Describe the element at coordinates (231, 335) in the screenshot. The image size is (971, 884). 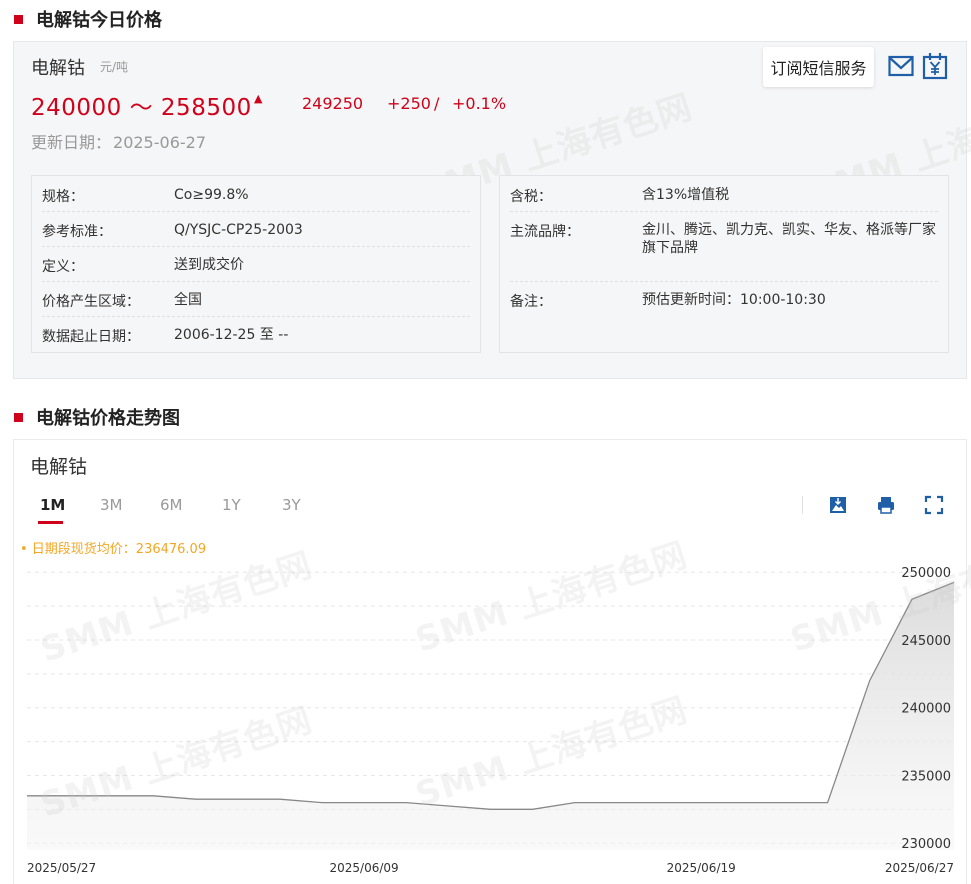
I see `info-value: 2006-12-25 至 --` at that location.